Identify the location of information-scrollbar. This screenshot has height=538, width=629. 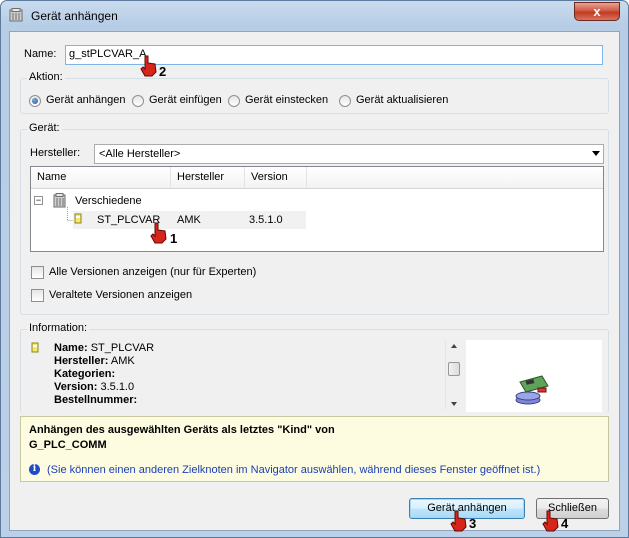
(453, 375).